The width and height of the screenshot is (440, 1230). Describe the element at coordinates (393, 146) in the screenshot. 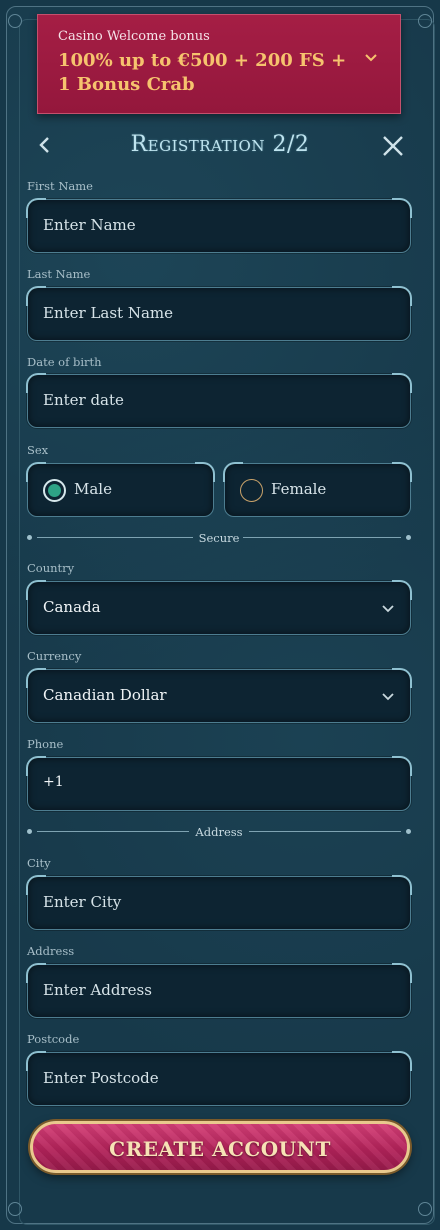

I see `close-icon` at that location.